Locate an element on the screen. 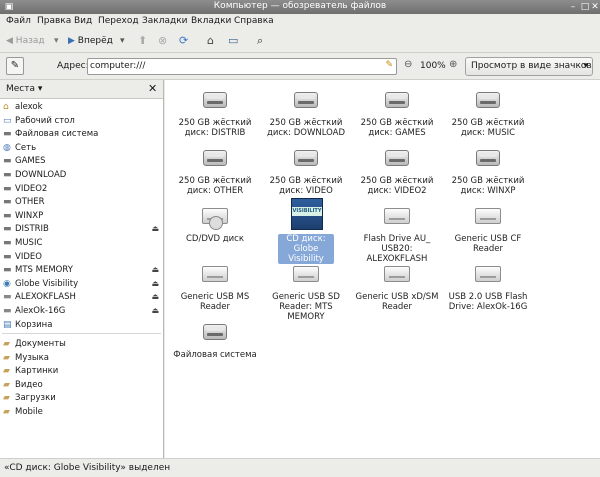  sidebar-item: ▬ DOWNLOAD is located at coordinates (81, 175).